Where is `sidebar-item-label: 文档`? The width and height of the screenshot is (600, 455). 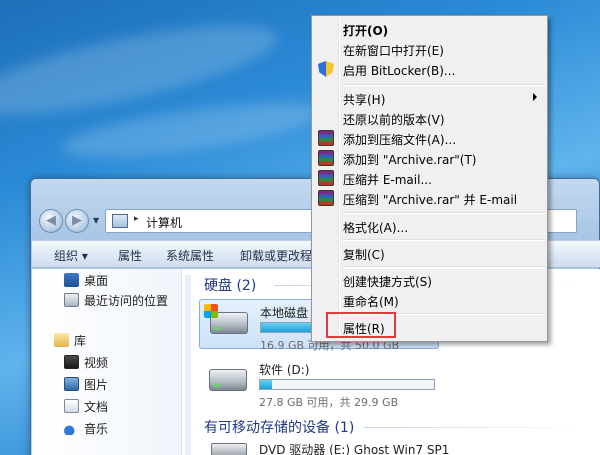
sidebar-item-label: 文档 is located at coordinates (96, 407).